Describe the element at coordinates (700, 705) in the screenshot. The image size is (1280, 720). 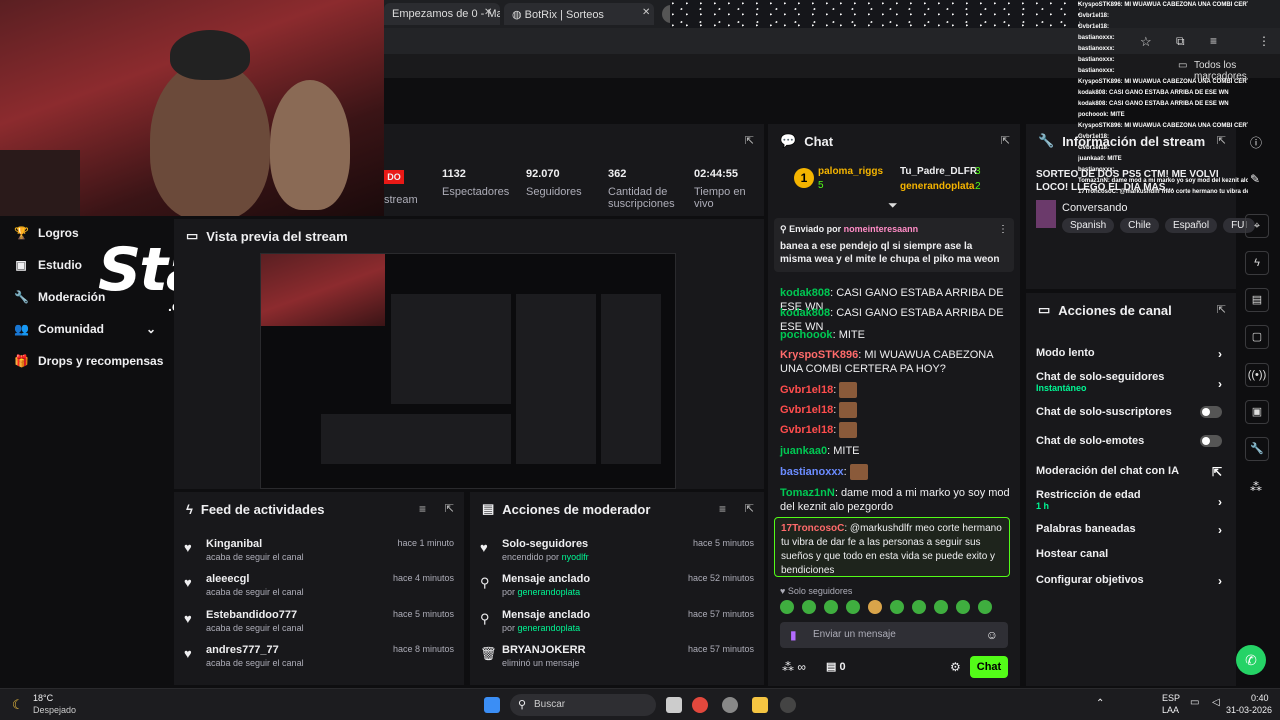
I see `chrome-icon` at that location.